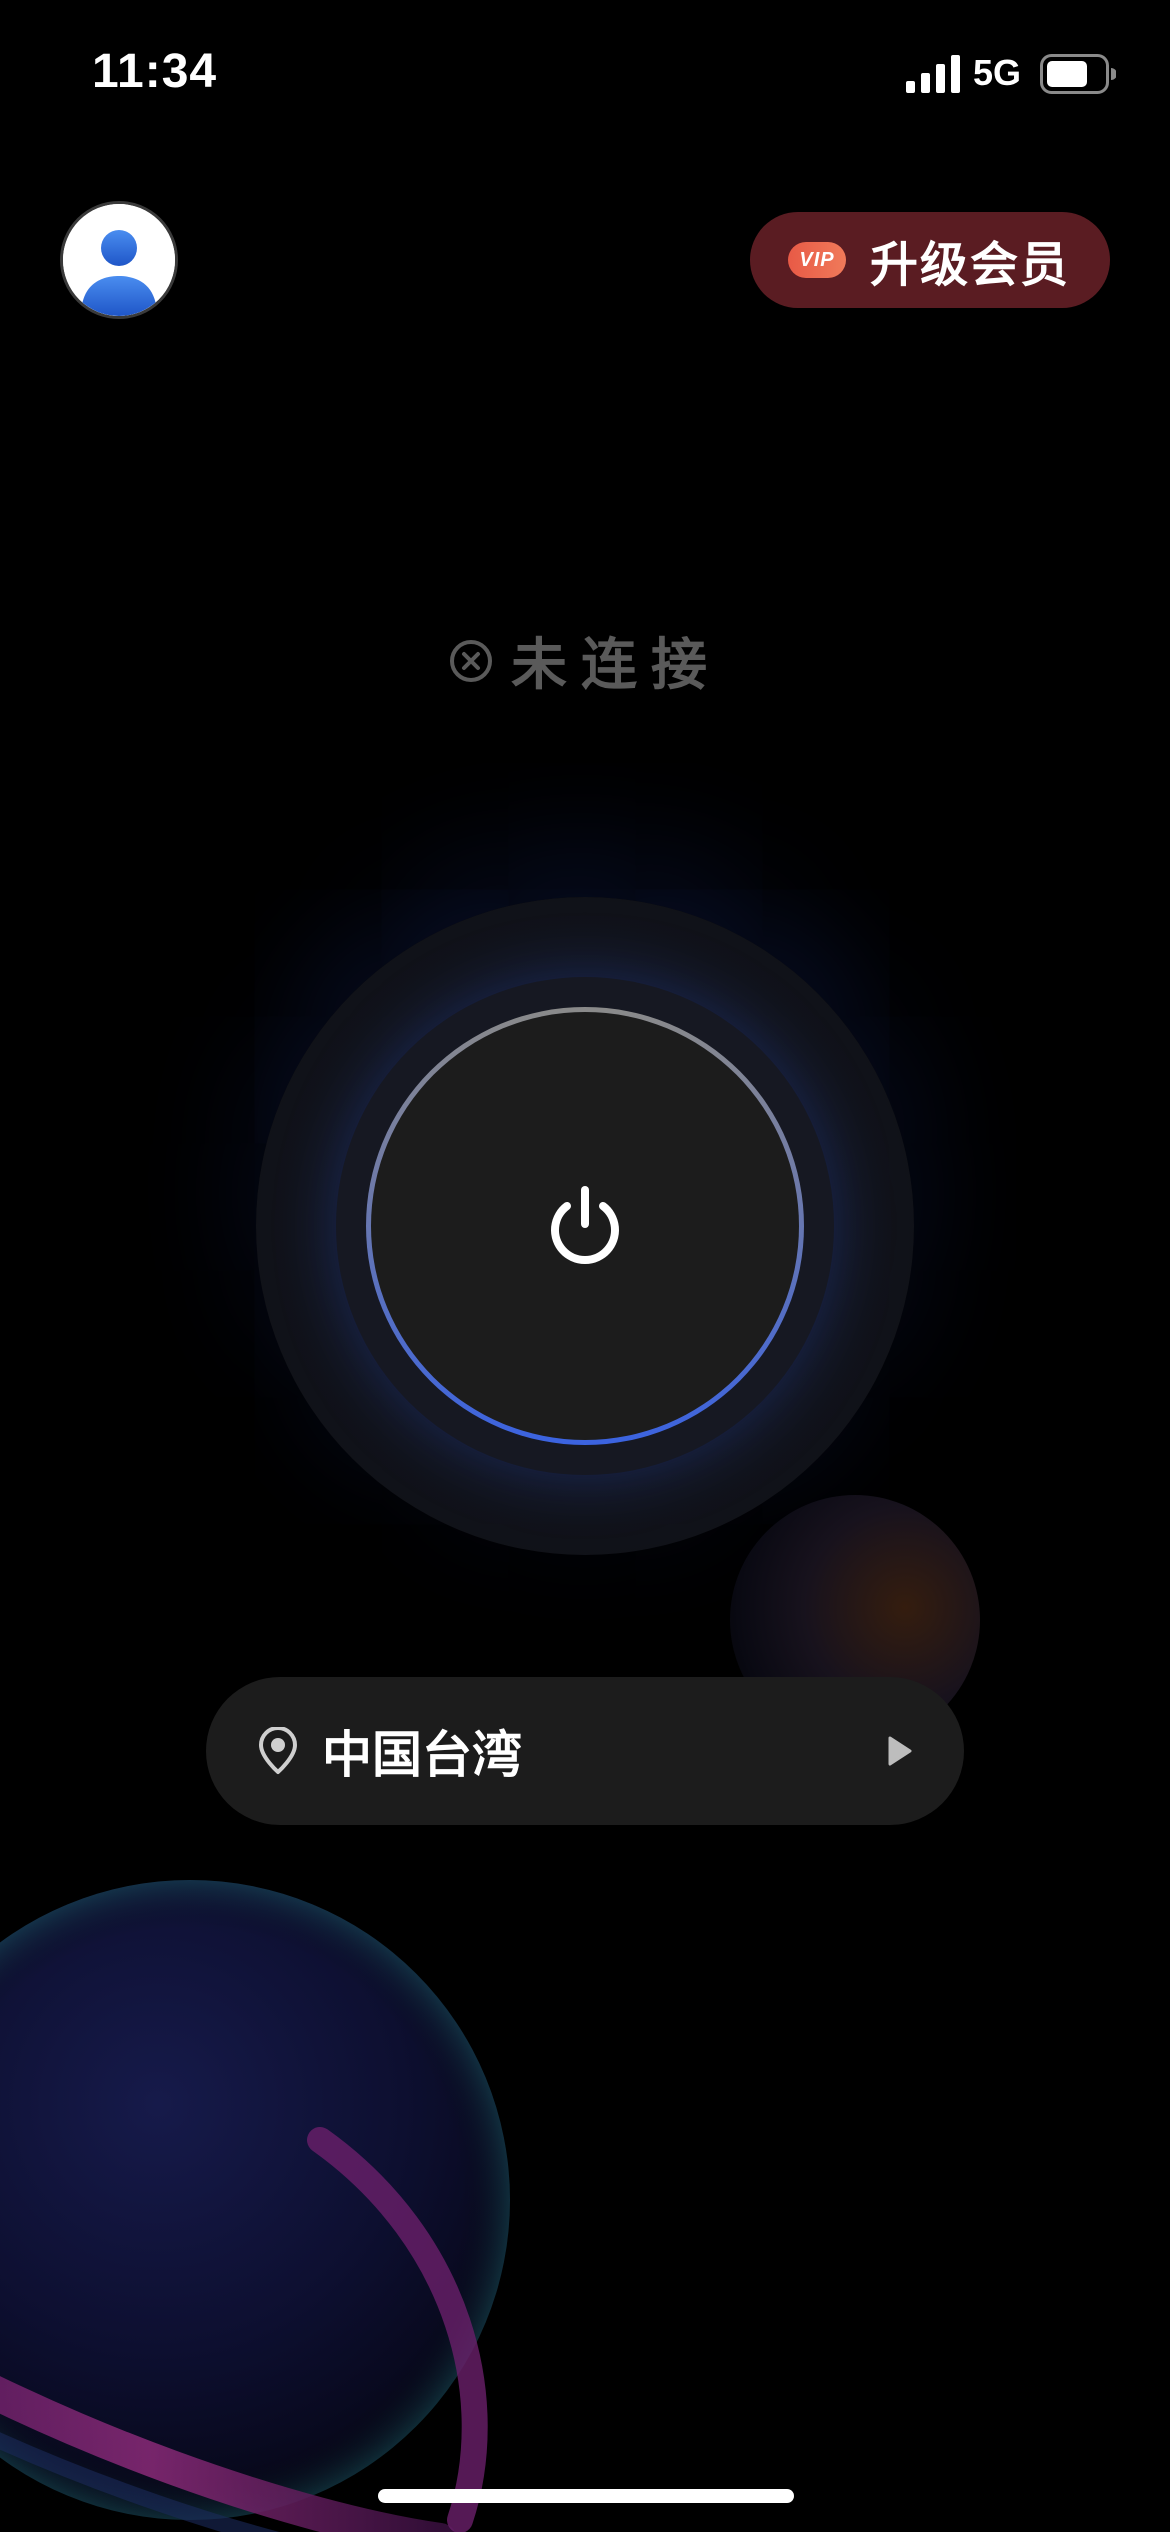 The height and width of the screenshot is (2532, 1170). Describe the element at coordinates (585, 1751) in the screenshot. I see `location-selector-button: 中国台湾` at that location.